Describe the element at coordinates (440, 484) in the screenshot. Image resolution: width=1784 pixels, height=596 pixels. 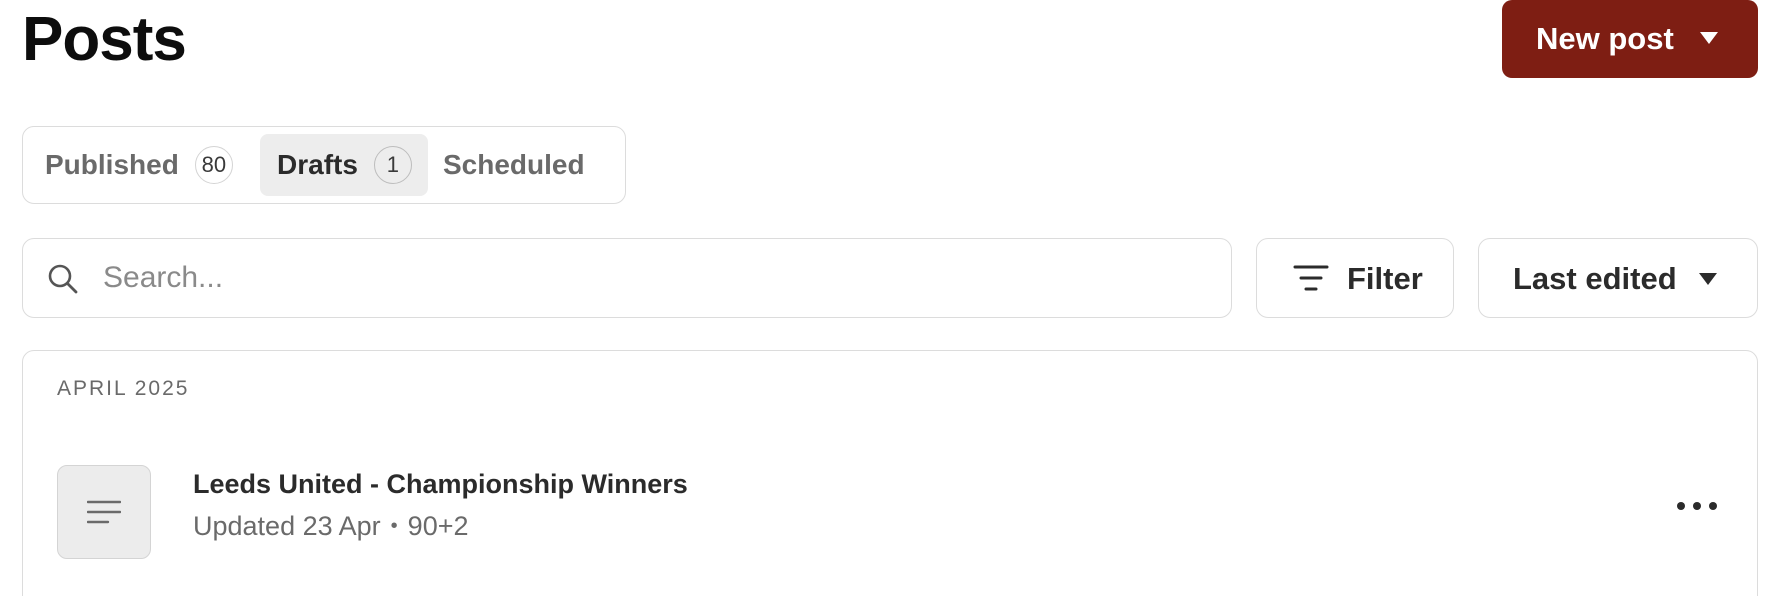
I see `post-title: Leeds United - Championship Winners` at that location.